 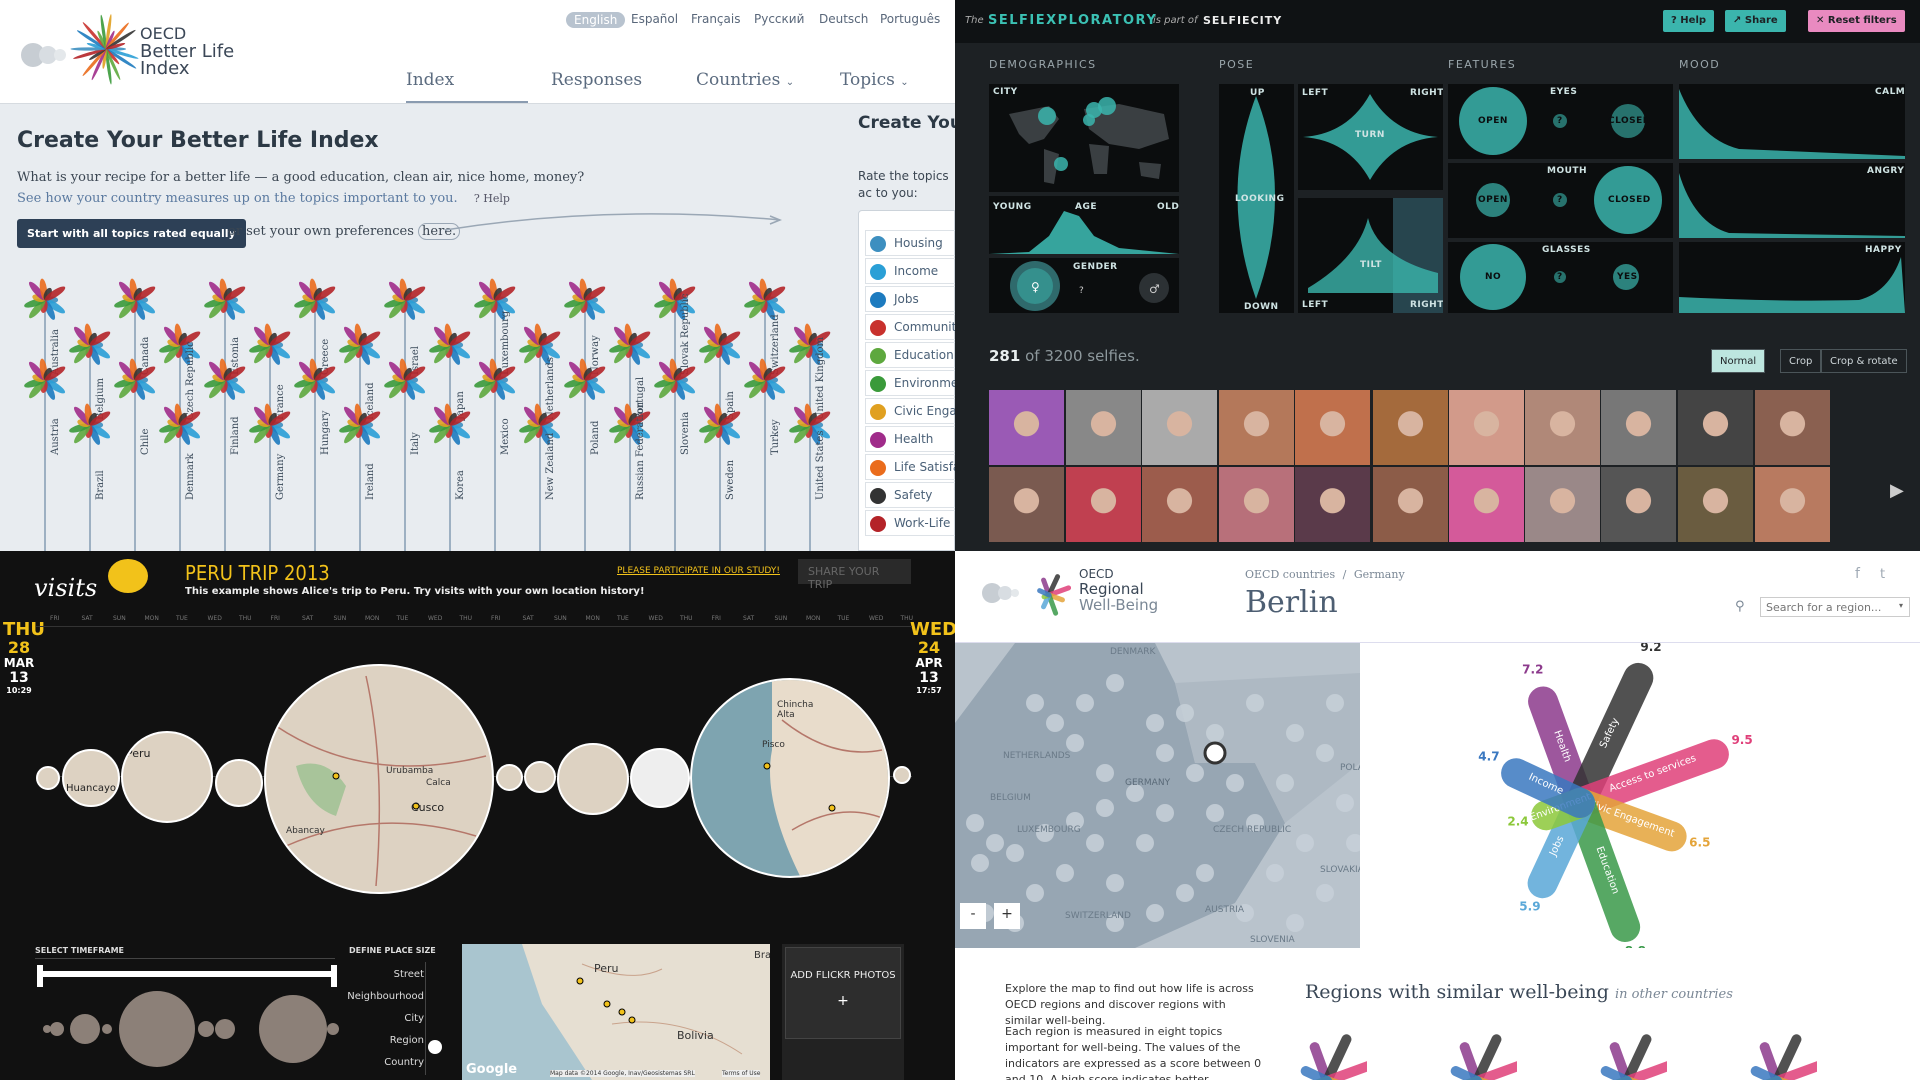 What do you see at coordinates (790, 778) in the screenshot?
I see `place-circle-pisco: Chincha Alta Pisco` at bounding box center [790, 778].